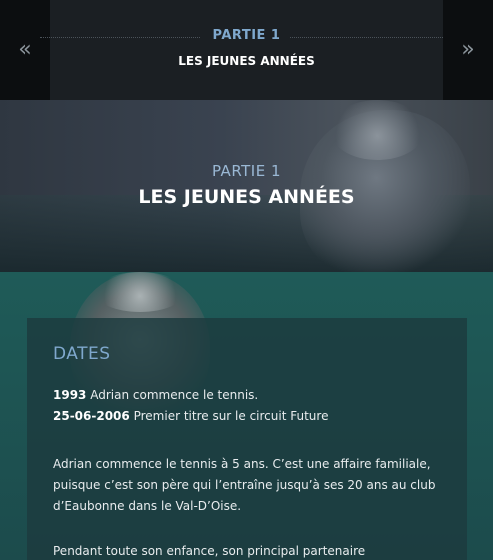 This screenshot has height=560, width=493. I want to click on chapter-navigation-center, so click(246, 50).